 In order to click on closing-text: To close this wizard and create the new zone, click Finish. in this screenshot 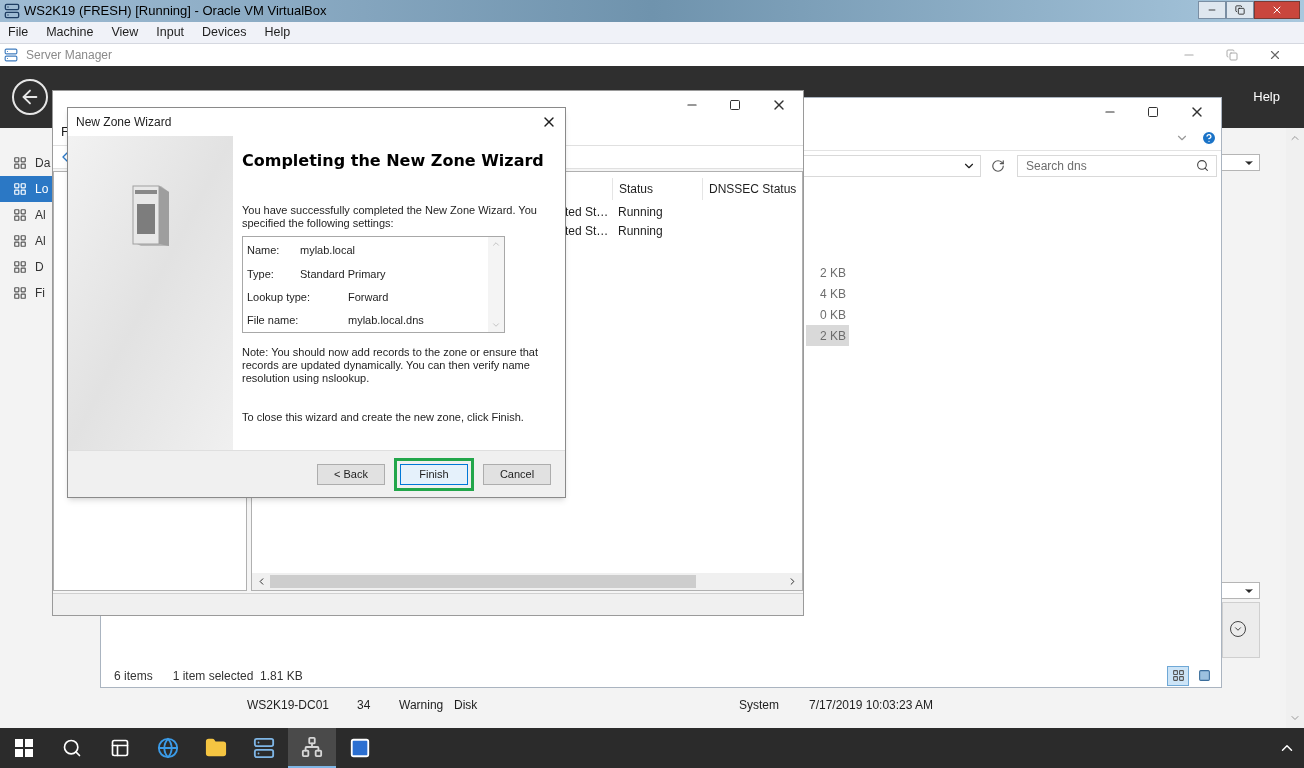, I will do `click(383, 417)`.